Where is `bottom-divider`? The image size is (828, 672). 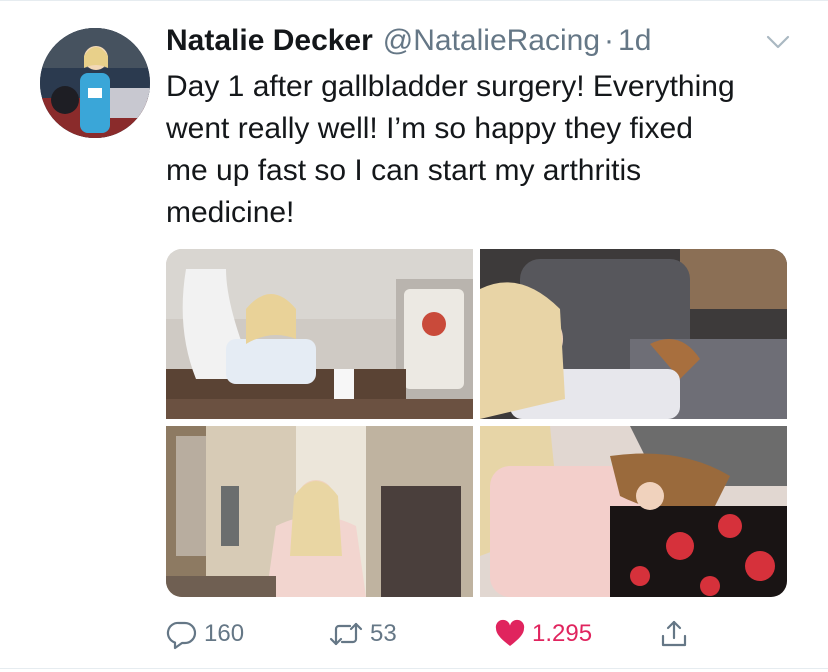 bottom-divider is located at coordinates (414, 668).